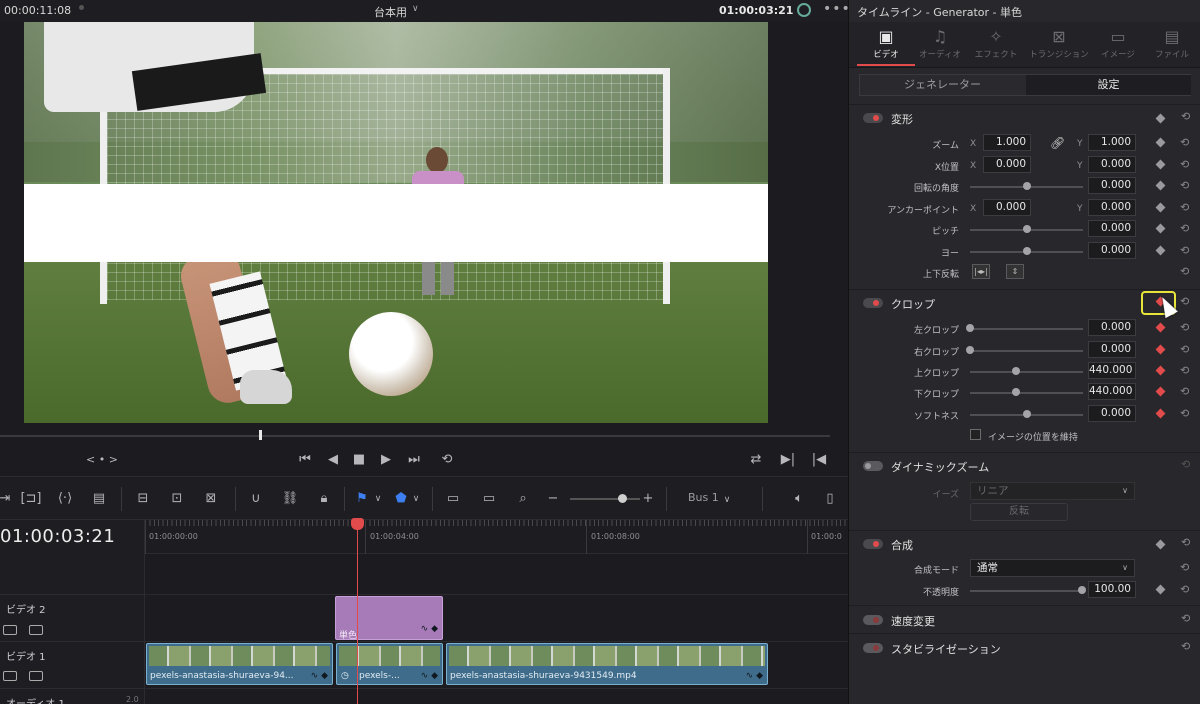  What do you see at coordinates (819, 460) in the screenshot?
I see `prev-edit-icon: |◀` at bounding box center [819, 460].